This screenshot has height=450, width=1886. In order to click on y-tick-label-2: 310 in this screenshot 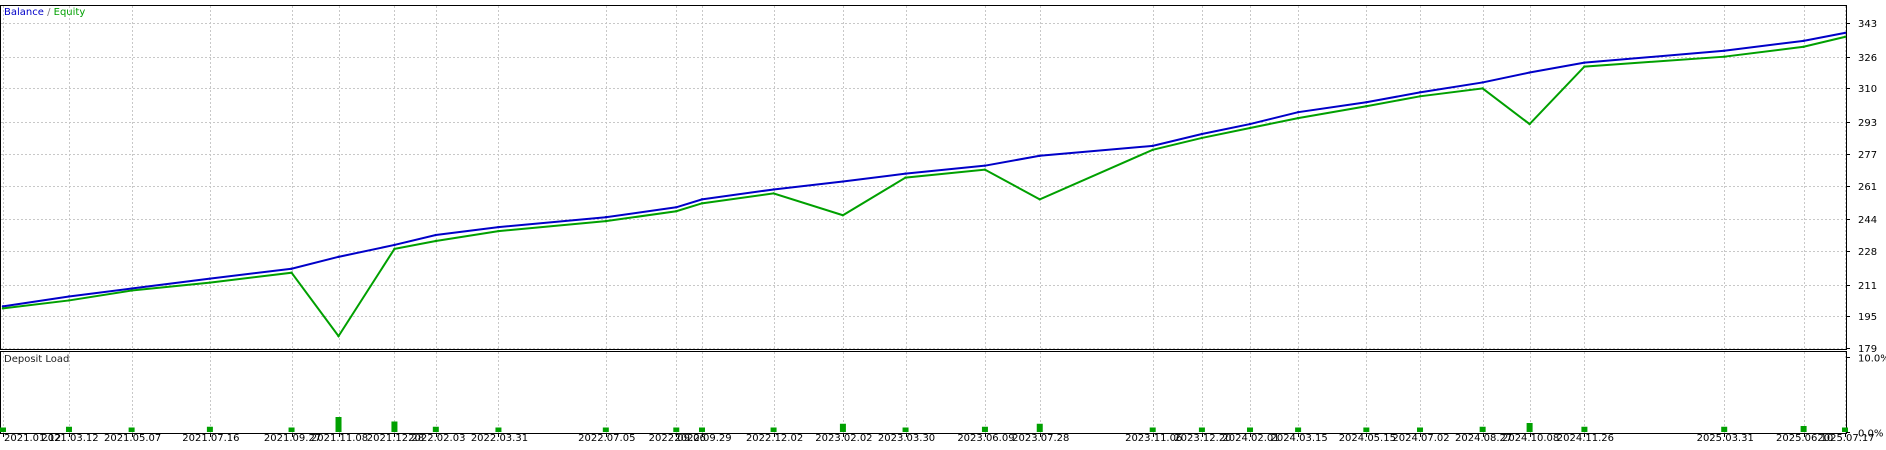, I will do `click(1867, 89)`.